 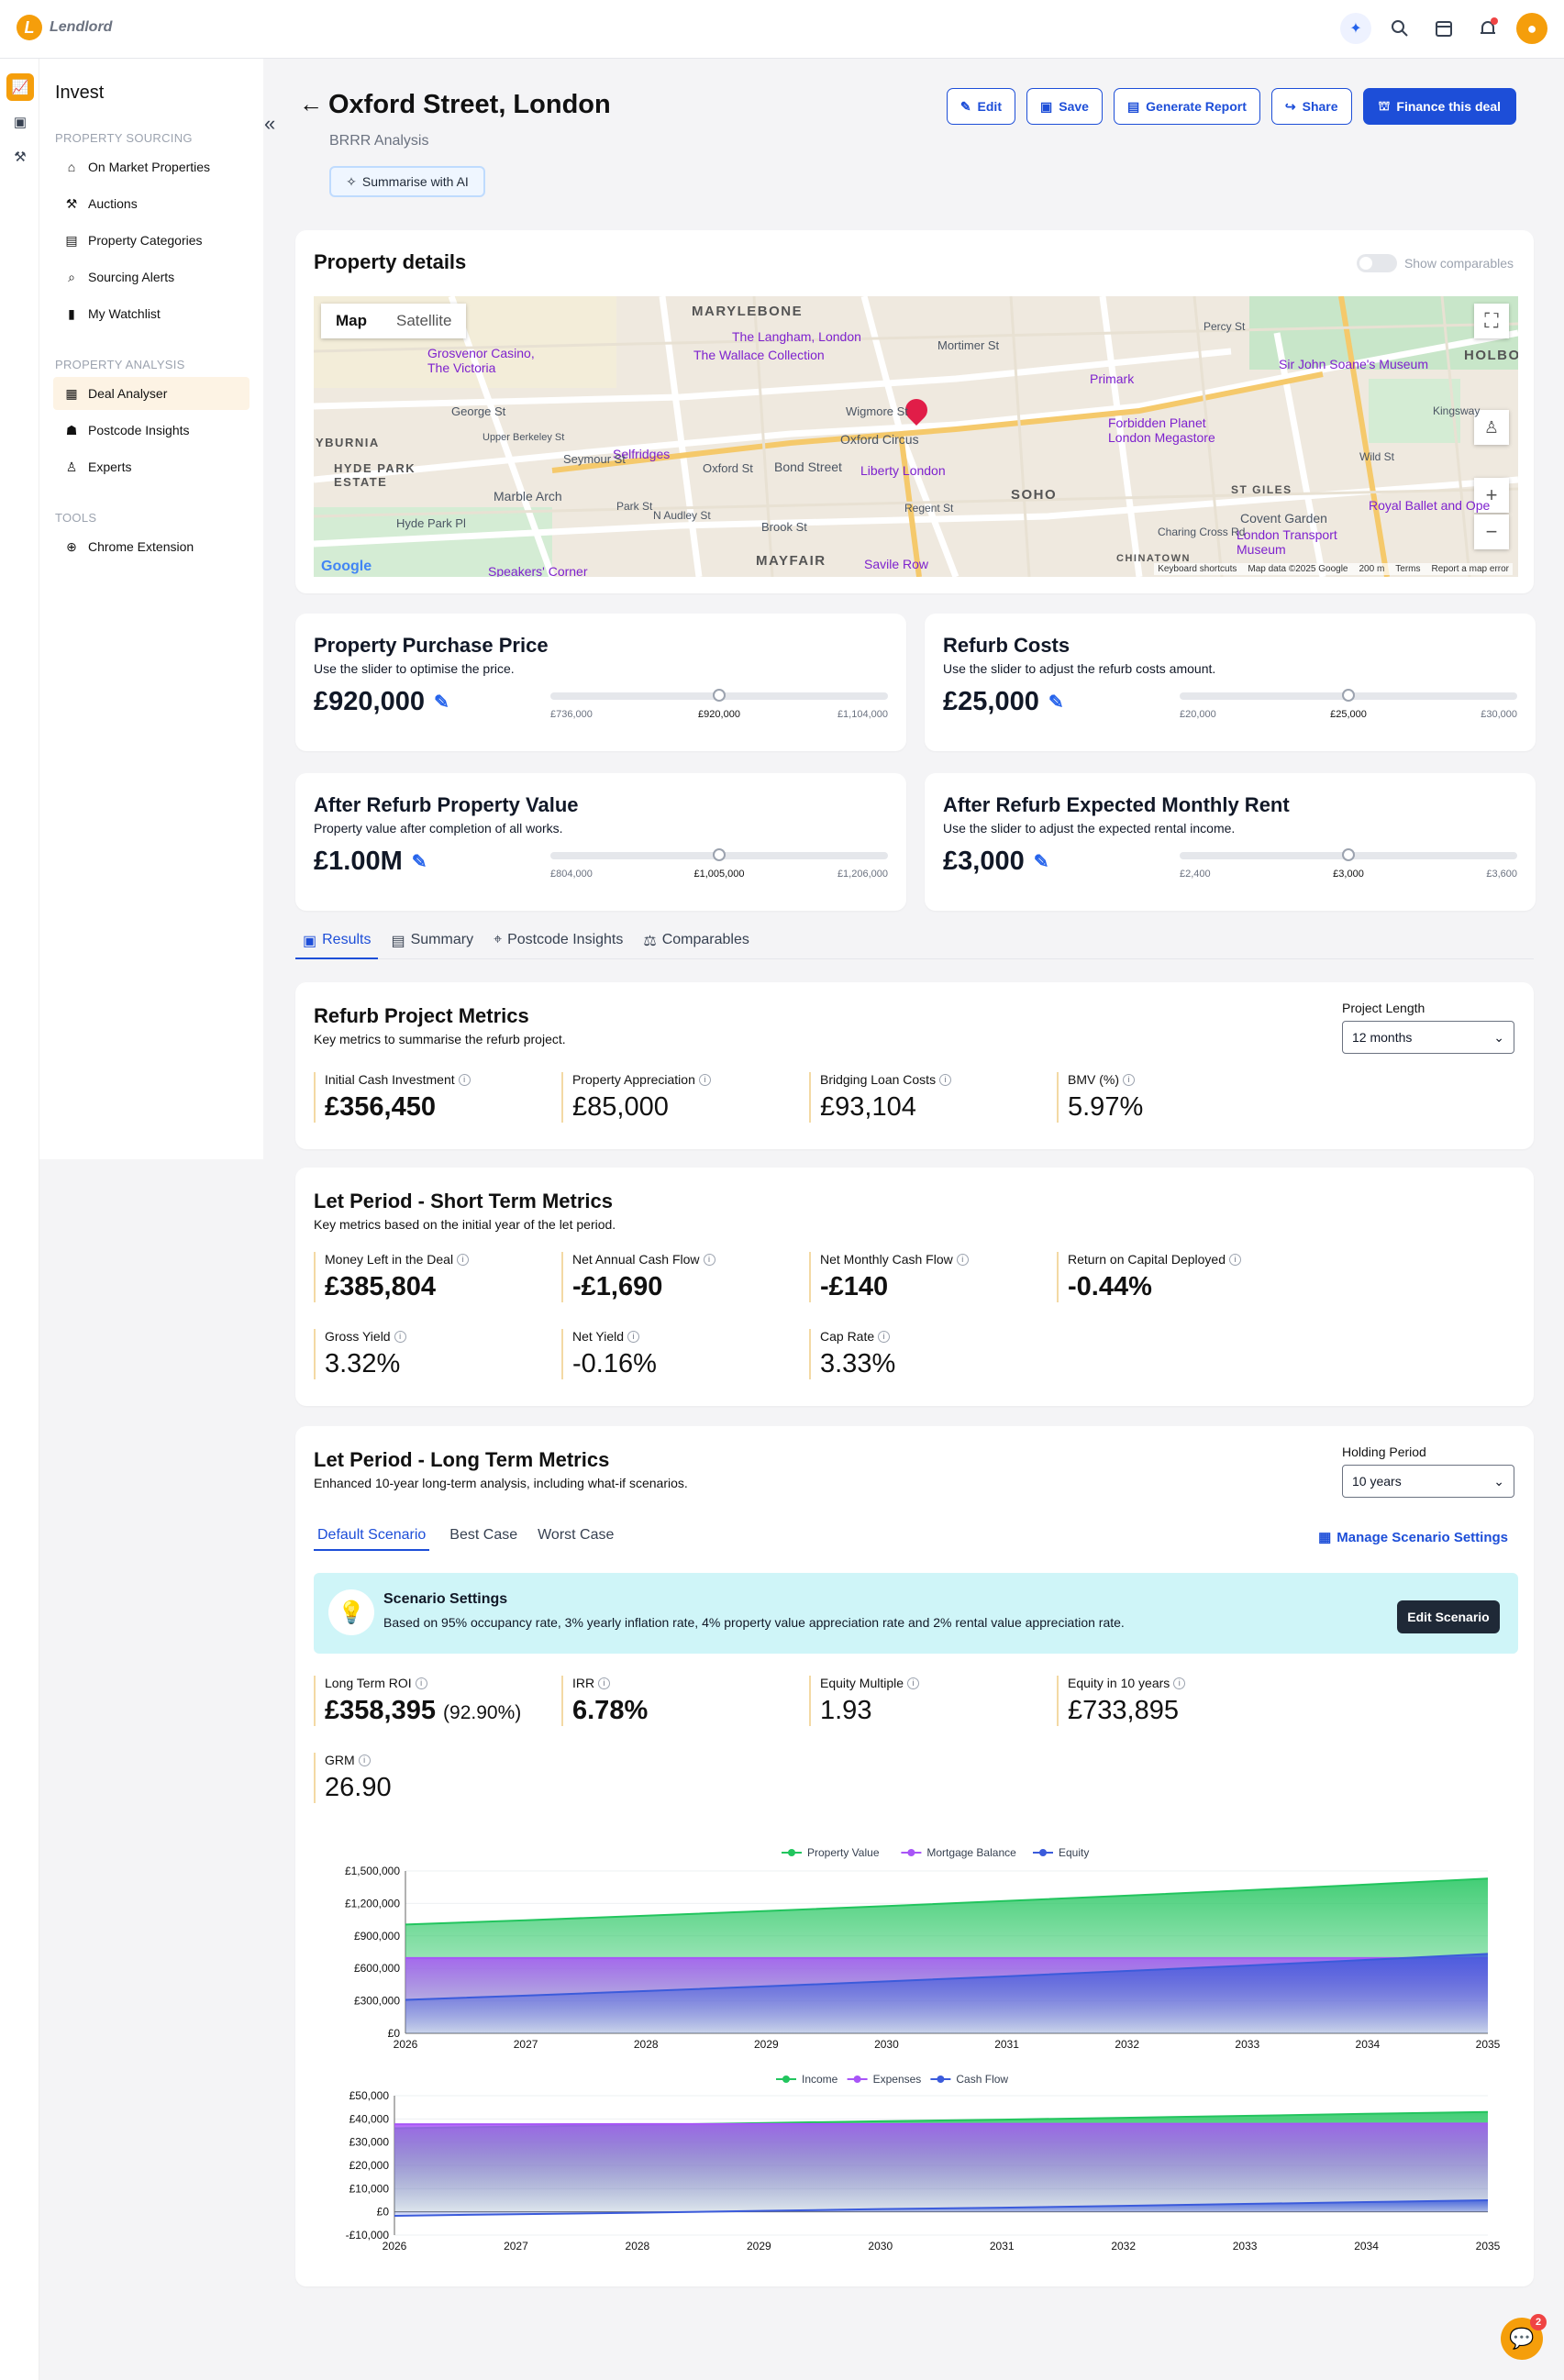 I want to click on finance-deal-button: ⛫ Finance this deal, so click(x=1439, y=106).